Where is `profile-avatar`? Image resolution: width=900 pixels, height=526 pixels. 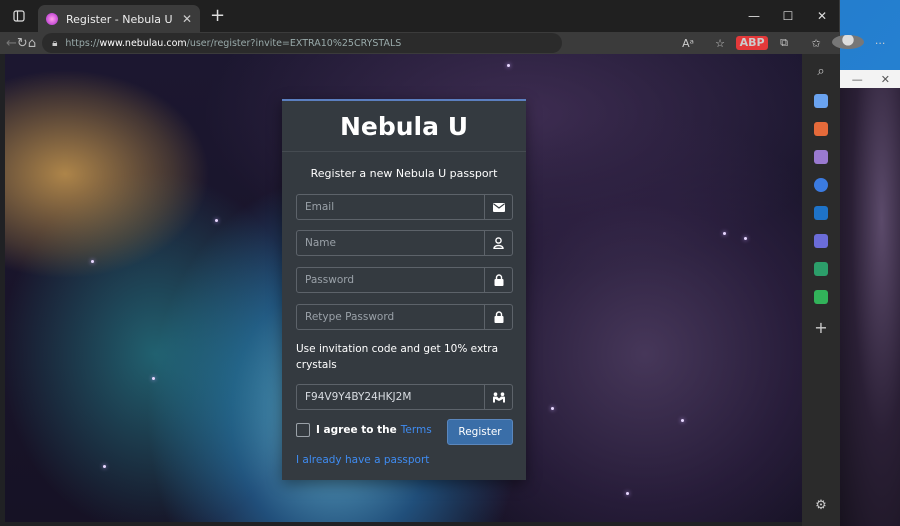
profile-avatar is located at coordinates (848, 43).